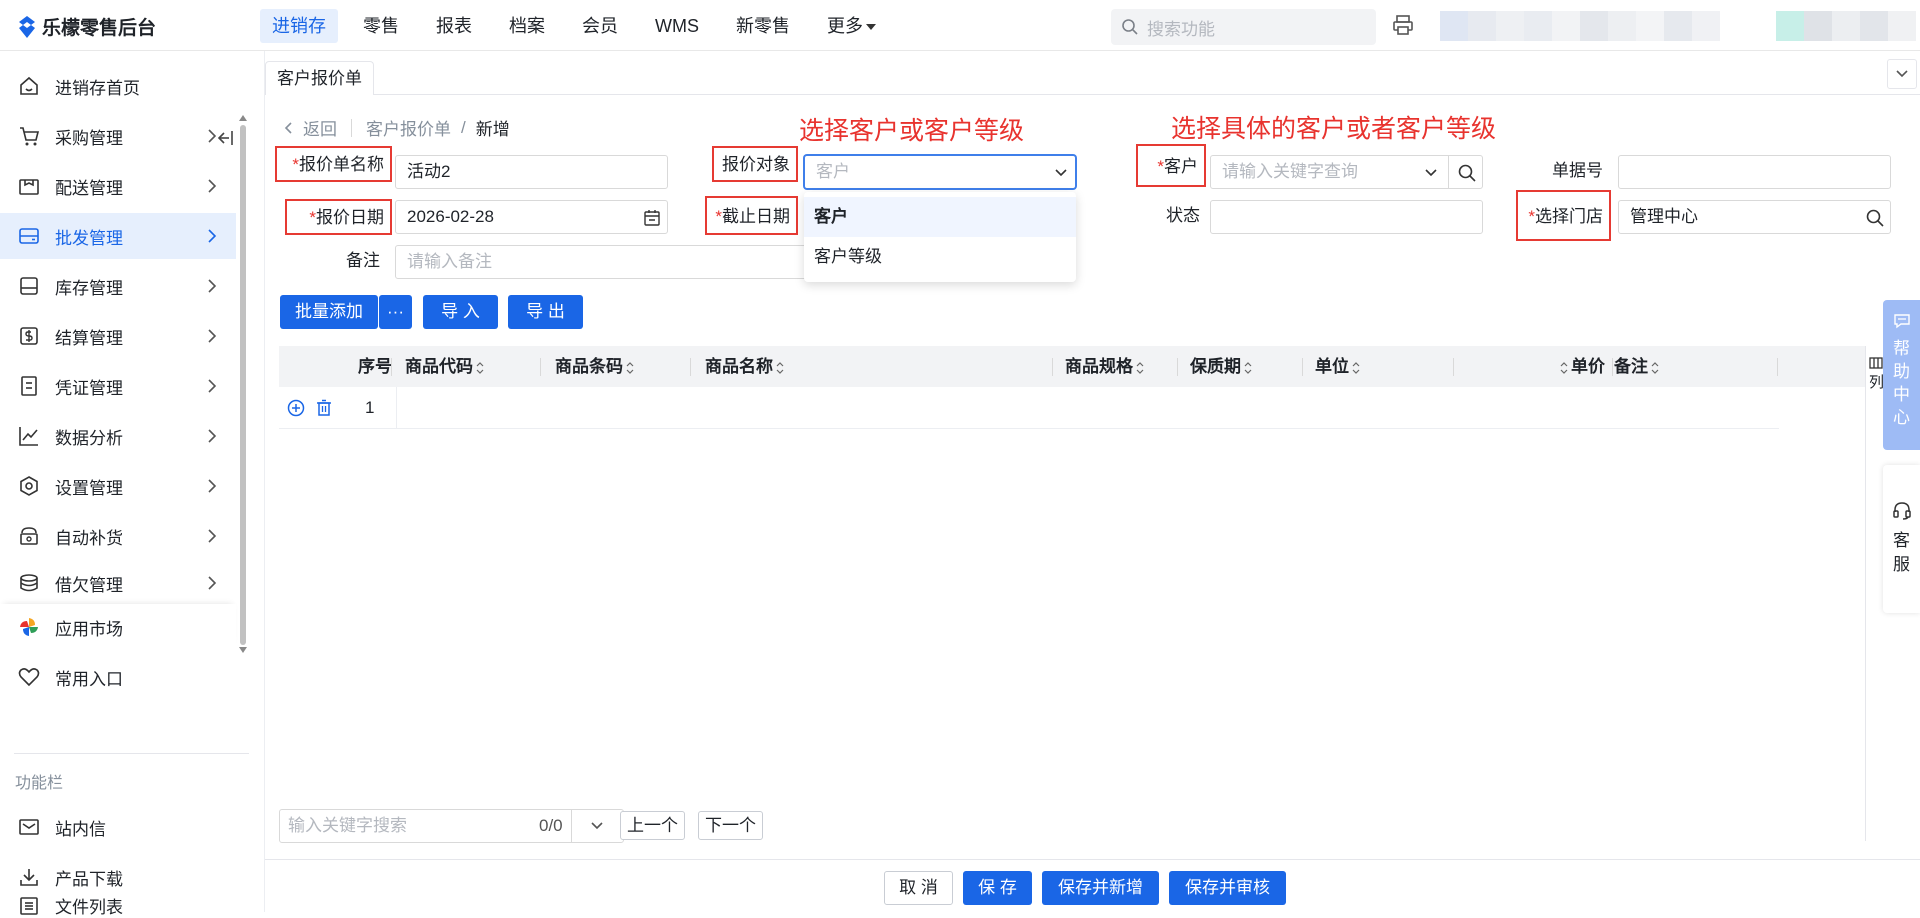 The image size is (1920, 918). I want to click on sidebar-item-app-market: 应用市场, so click(118, 627).